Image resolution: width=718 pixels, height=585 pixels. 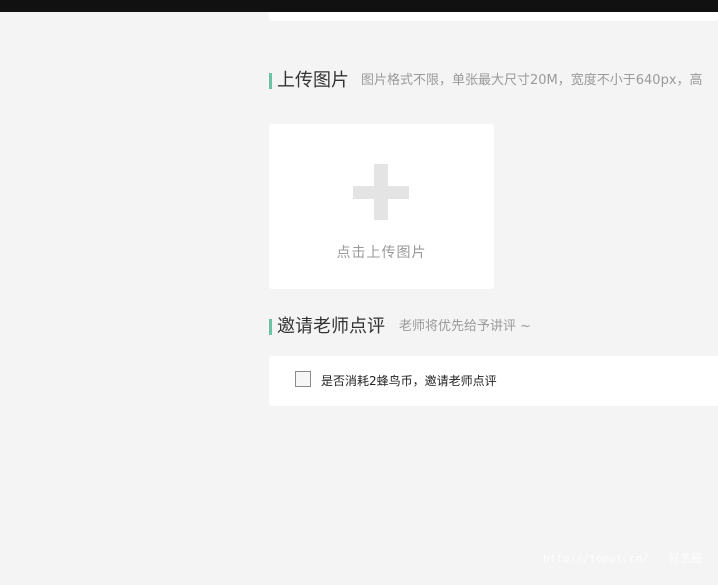 What do you see at coordinates (303, 379) in the screenshot?
I see `invite-teacher-checkbox` at bounding box center [303, 379].